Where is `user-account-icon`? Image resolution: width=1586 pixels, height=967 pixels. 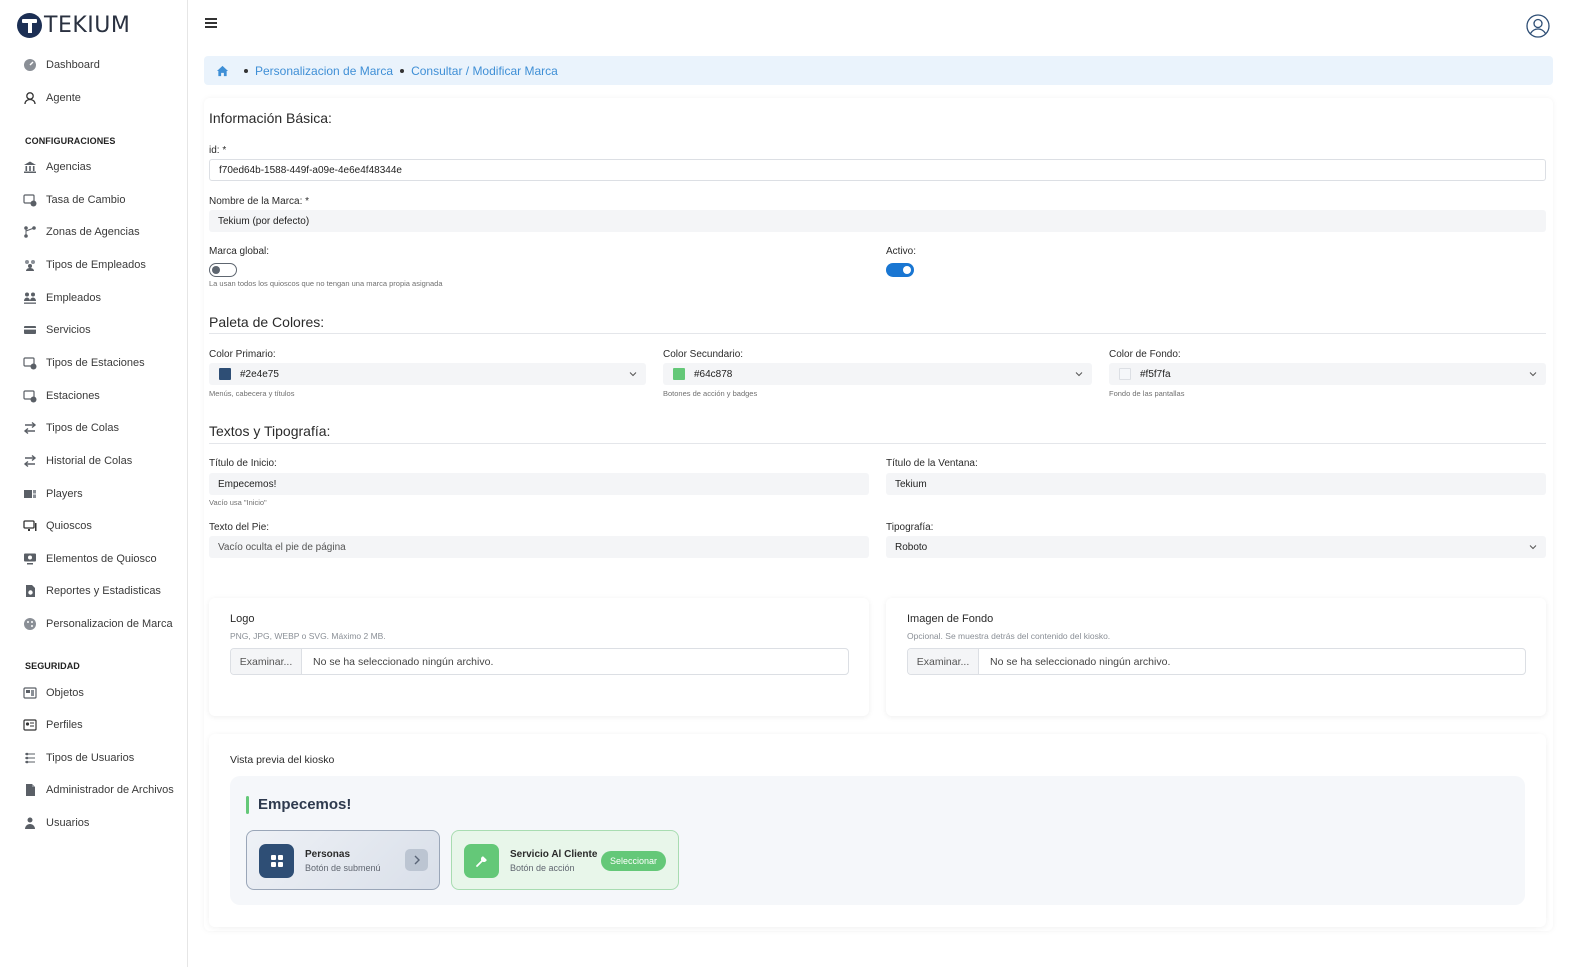 user-account-icon is located at coordinates (1538, 26).